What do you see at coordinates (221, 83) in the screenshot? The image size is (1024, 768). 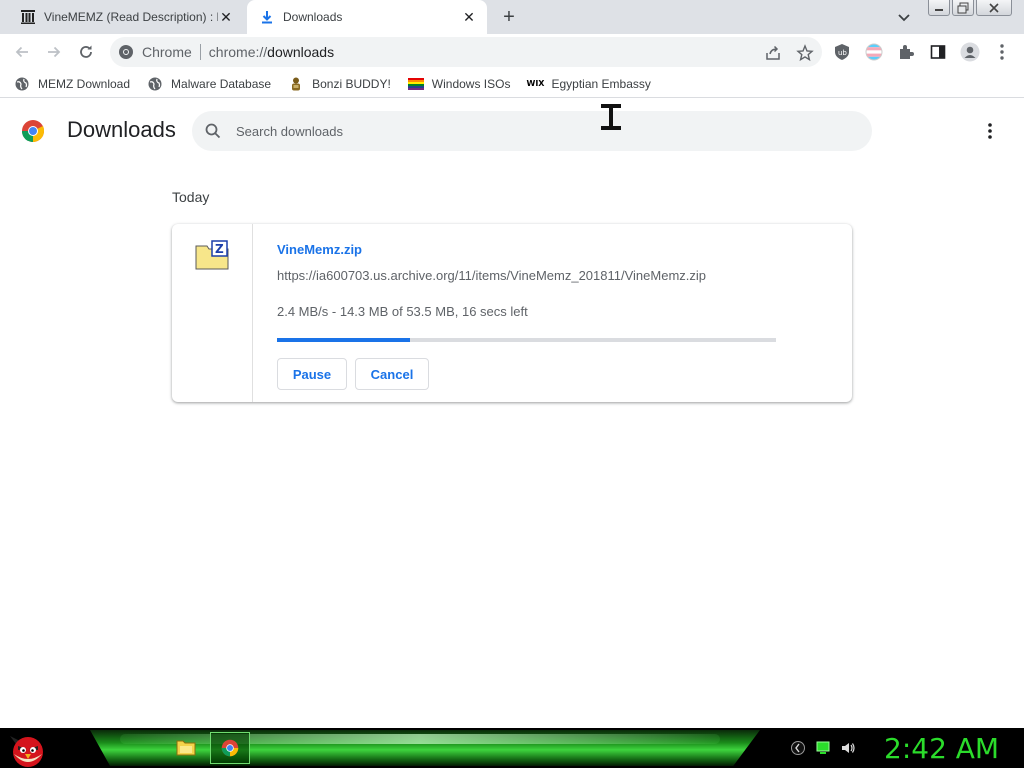 I see `bookmark-label: Malware Database` at bounding box center [221, 83].